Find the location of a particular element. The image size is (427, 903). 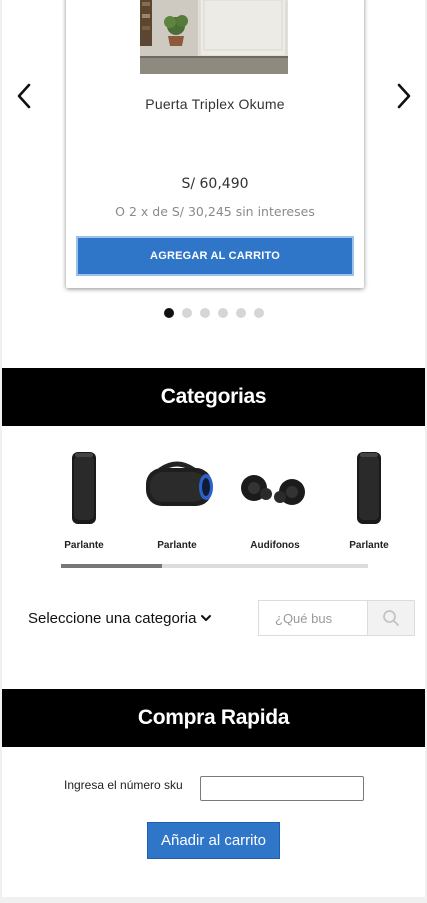

category-label: Audifonos is located at coordinates (275, 545).